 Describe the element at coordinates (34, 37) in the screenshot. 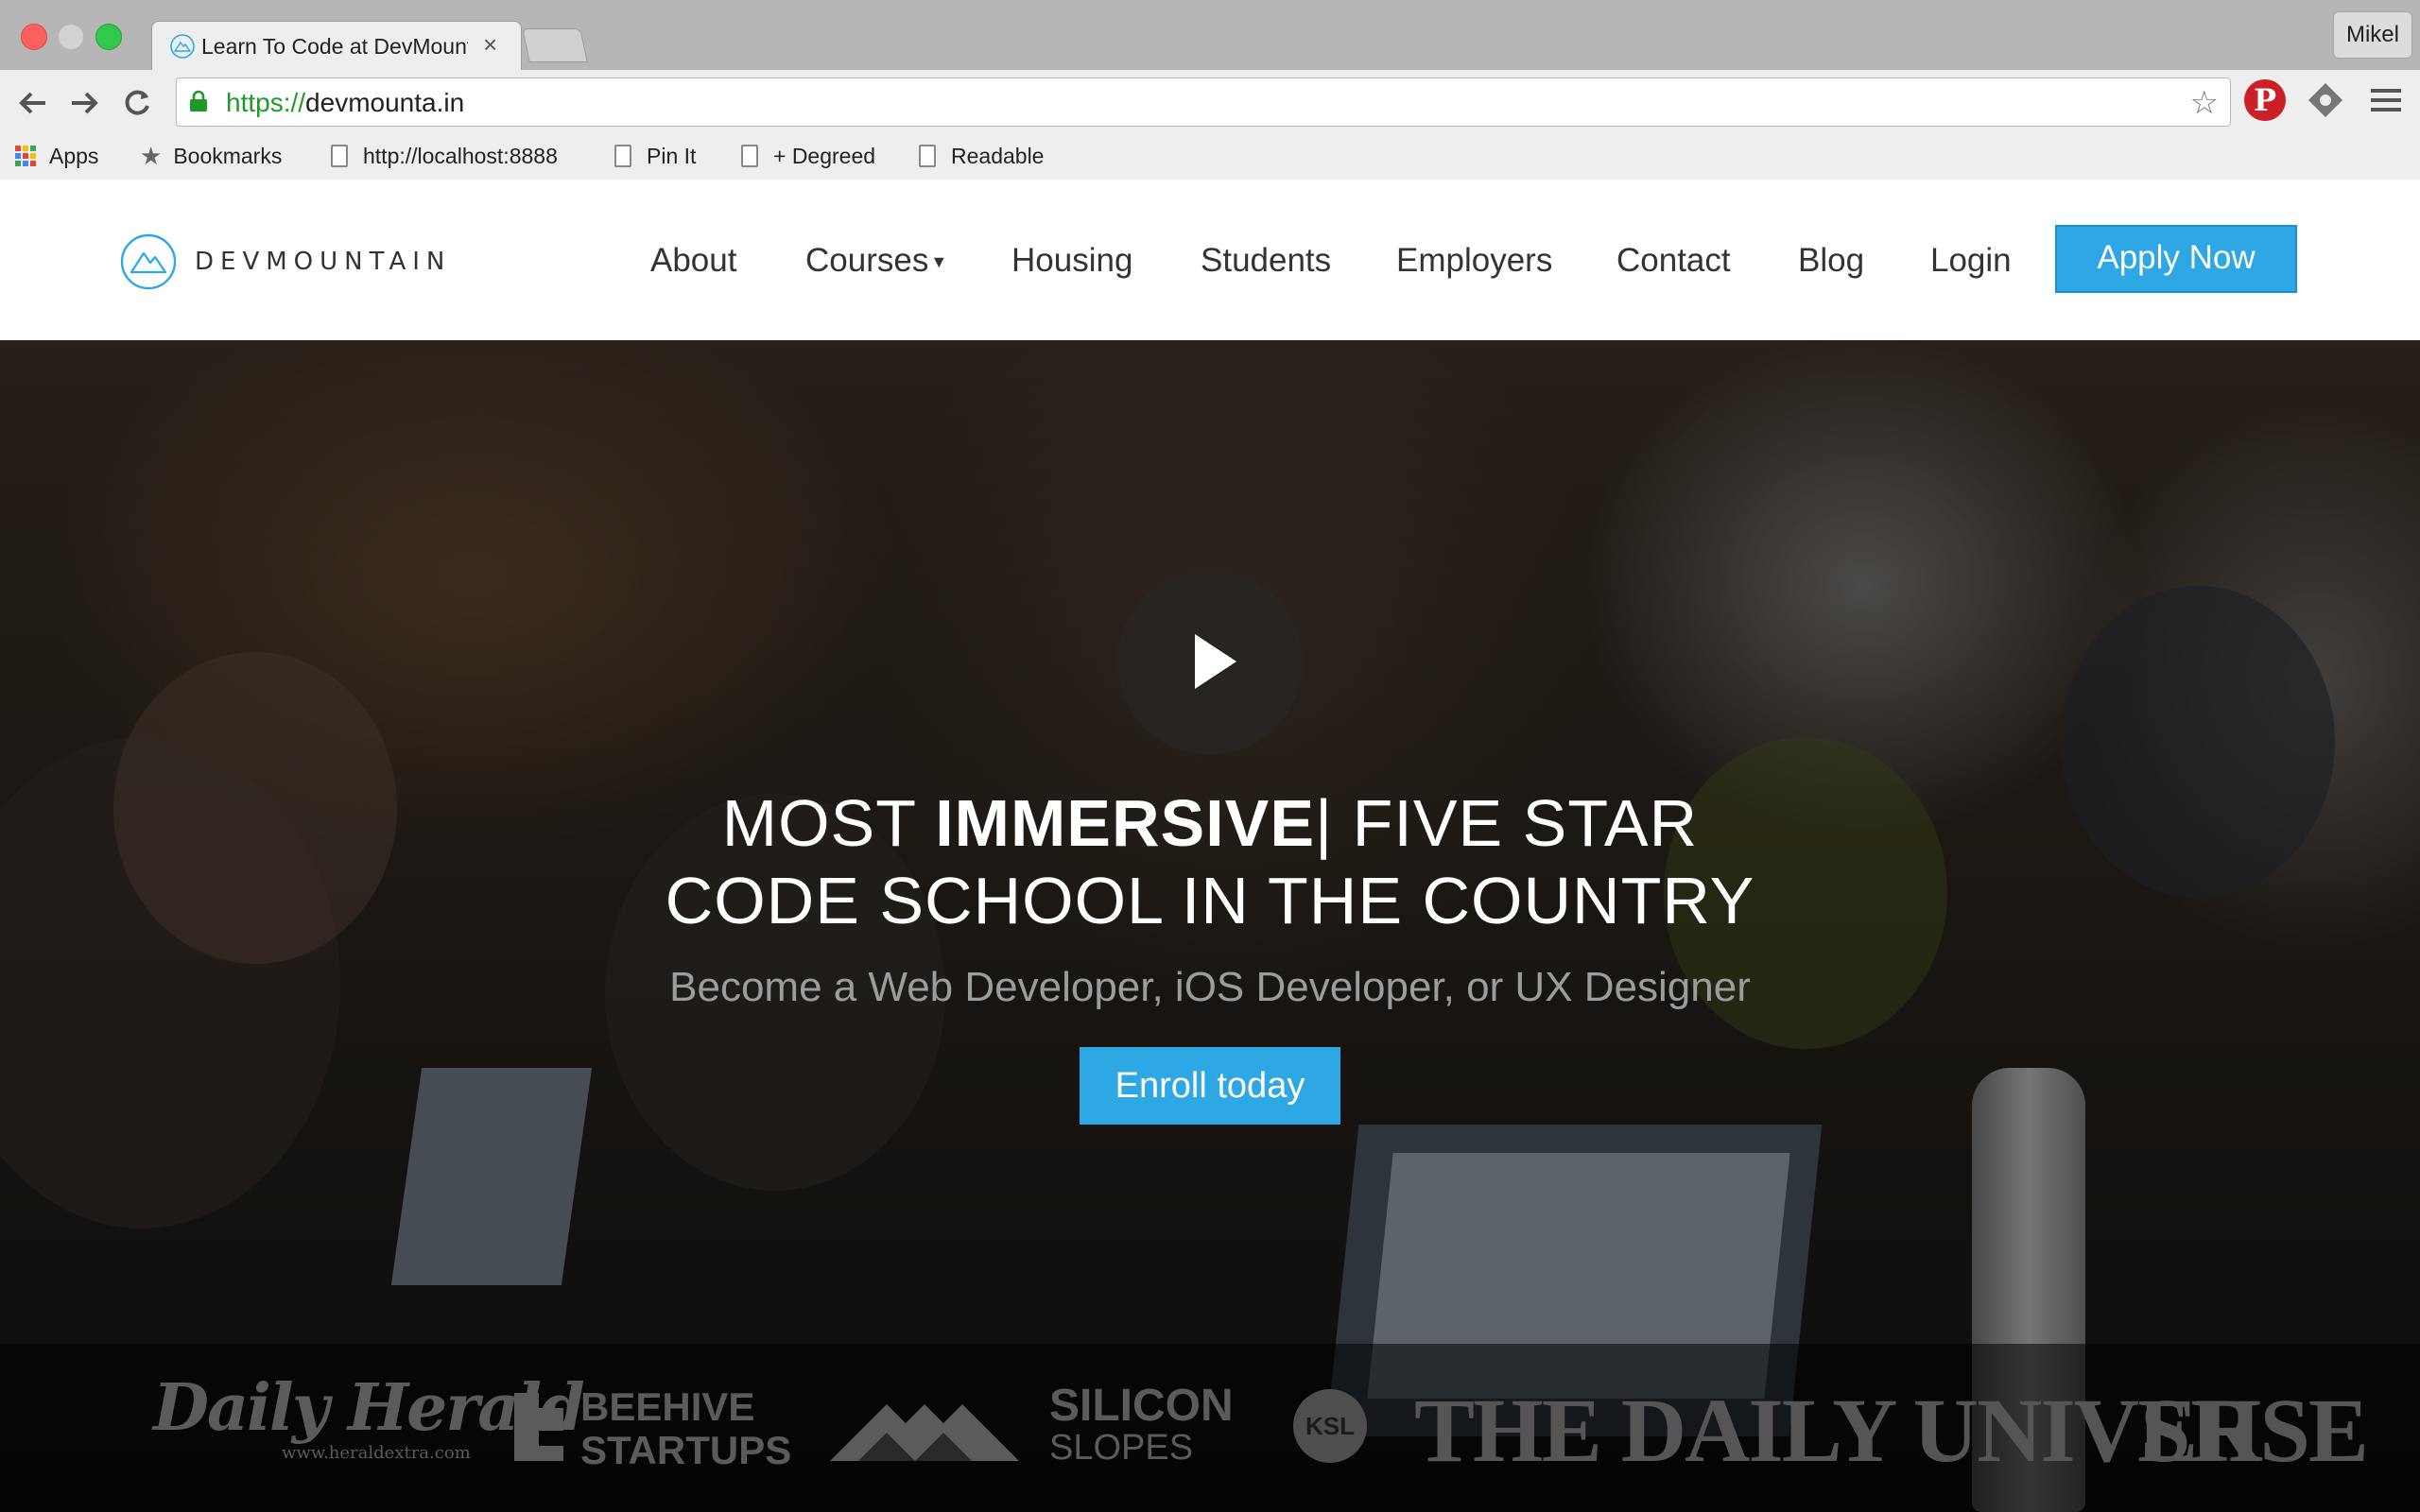

I see `window-close-button` at that location.